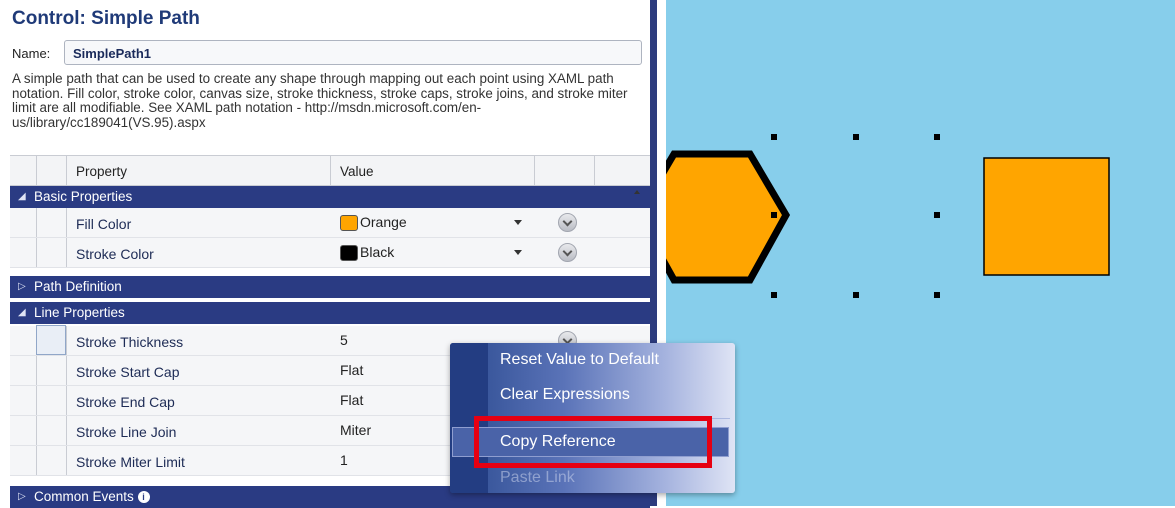  I want to click on resize-handle-middle-left, so click(774, 215).